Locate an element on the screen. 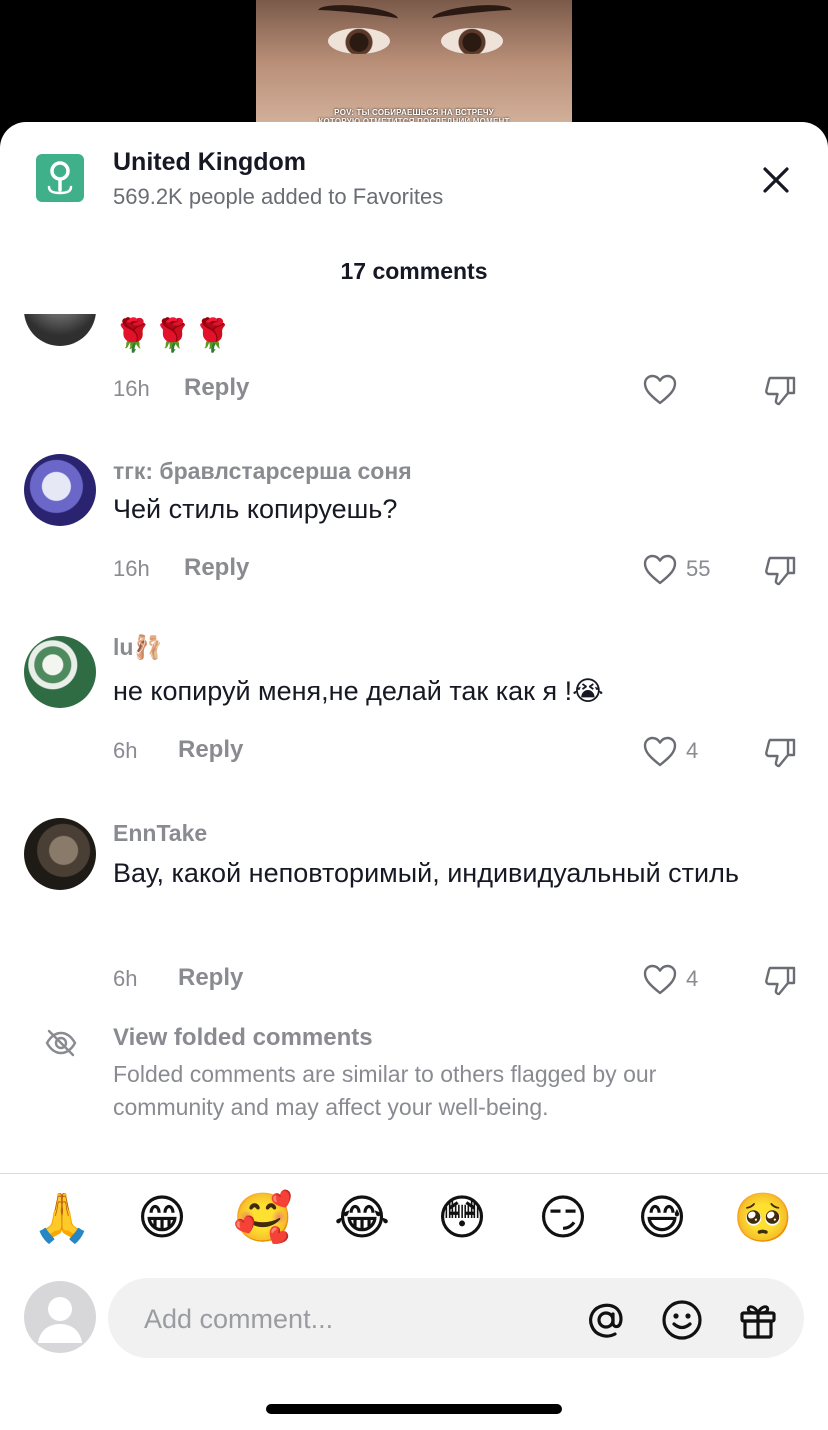 The height and width of the screenshot is (1430, 828). video-caption-line1: POV: ТЫ СОБИРАЕШЬСЯ НА ВСТРЕЧУ is located at coordinates (414, 112).